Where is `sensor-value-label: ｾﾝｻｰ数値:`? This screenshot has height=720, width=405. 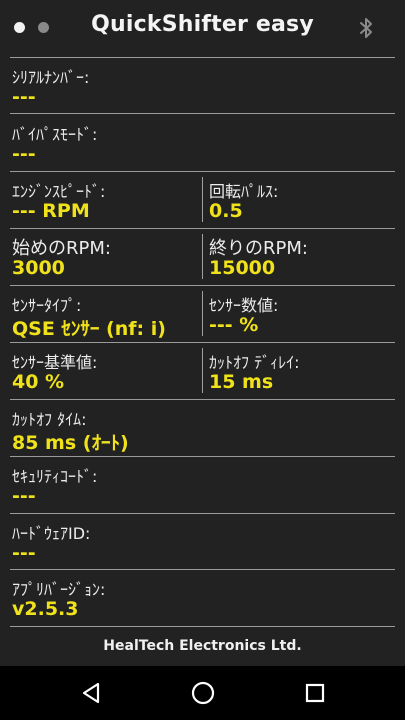 sensor-value-label: ｾﾝｻｰ数値: is located at coordinates (244, 305).